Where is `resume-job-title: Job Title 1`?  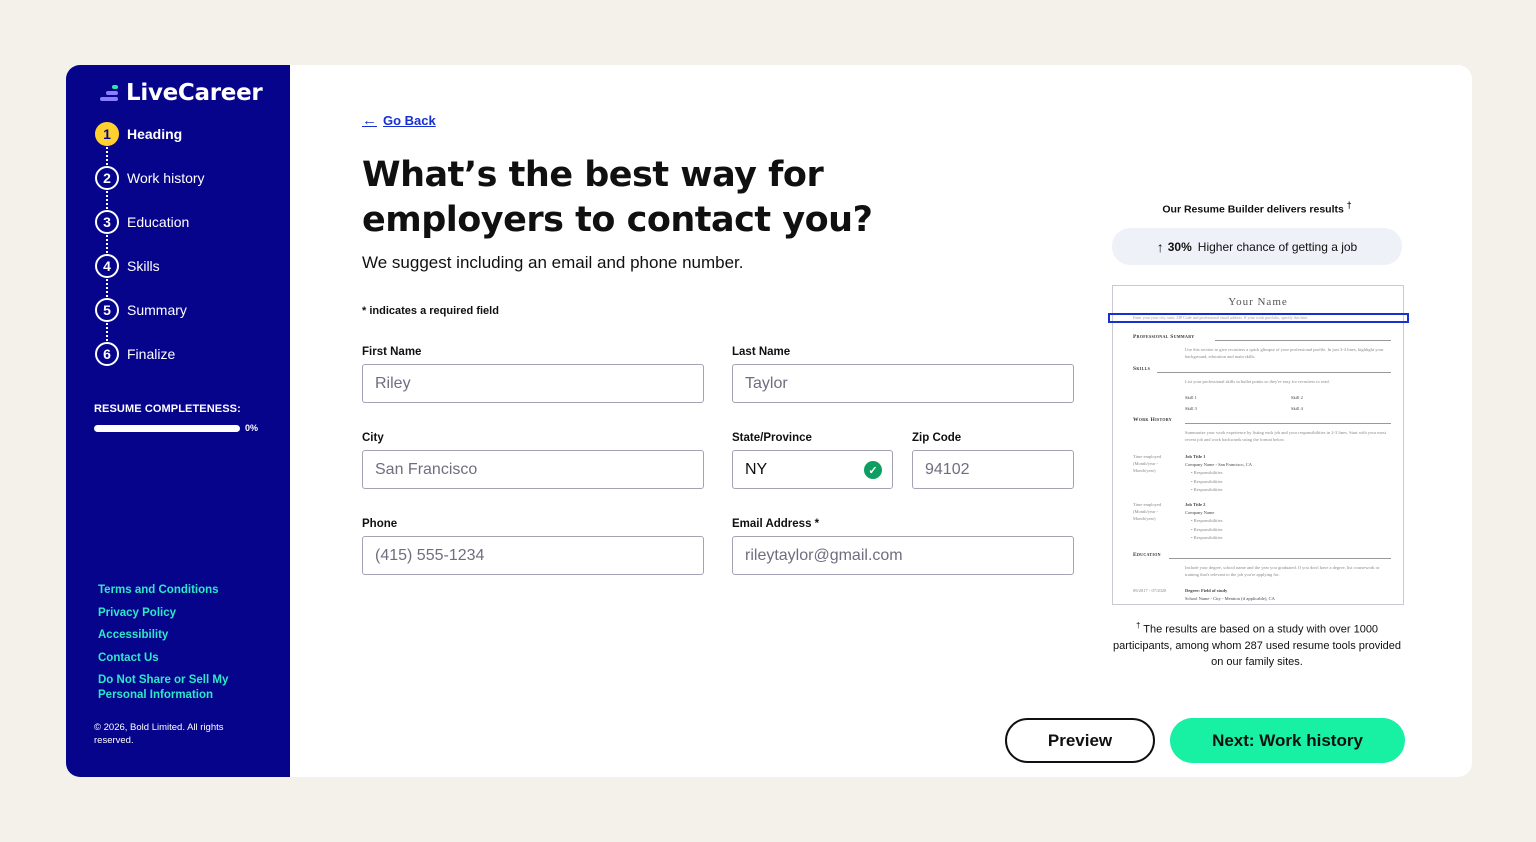
resume-job-title: Job Title 1 is located at coordinates (1195, 456).